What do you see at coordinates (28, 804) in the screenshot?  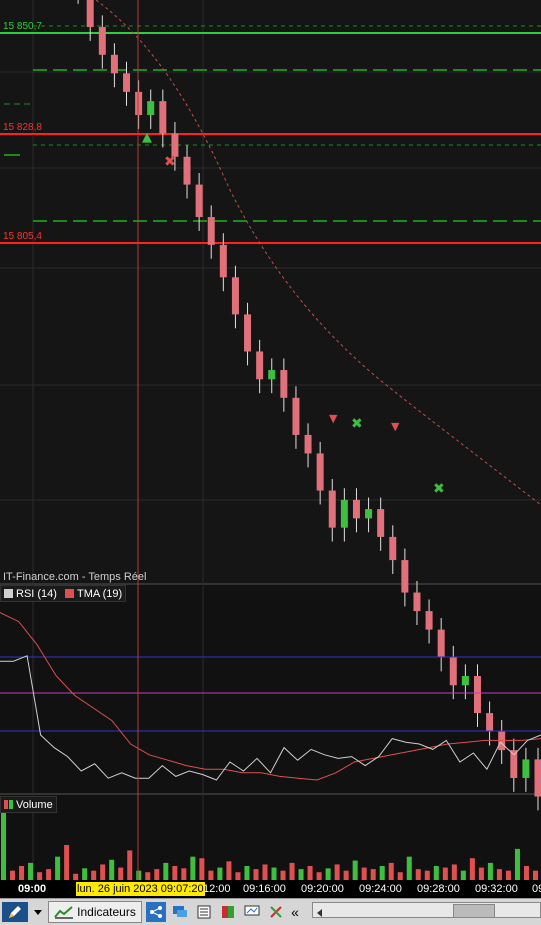 I see `volume-legend: Volume` at bounding box center [28, 804].